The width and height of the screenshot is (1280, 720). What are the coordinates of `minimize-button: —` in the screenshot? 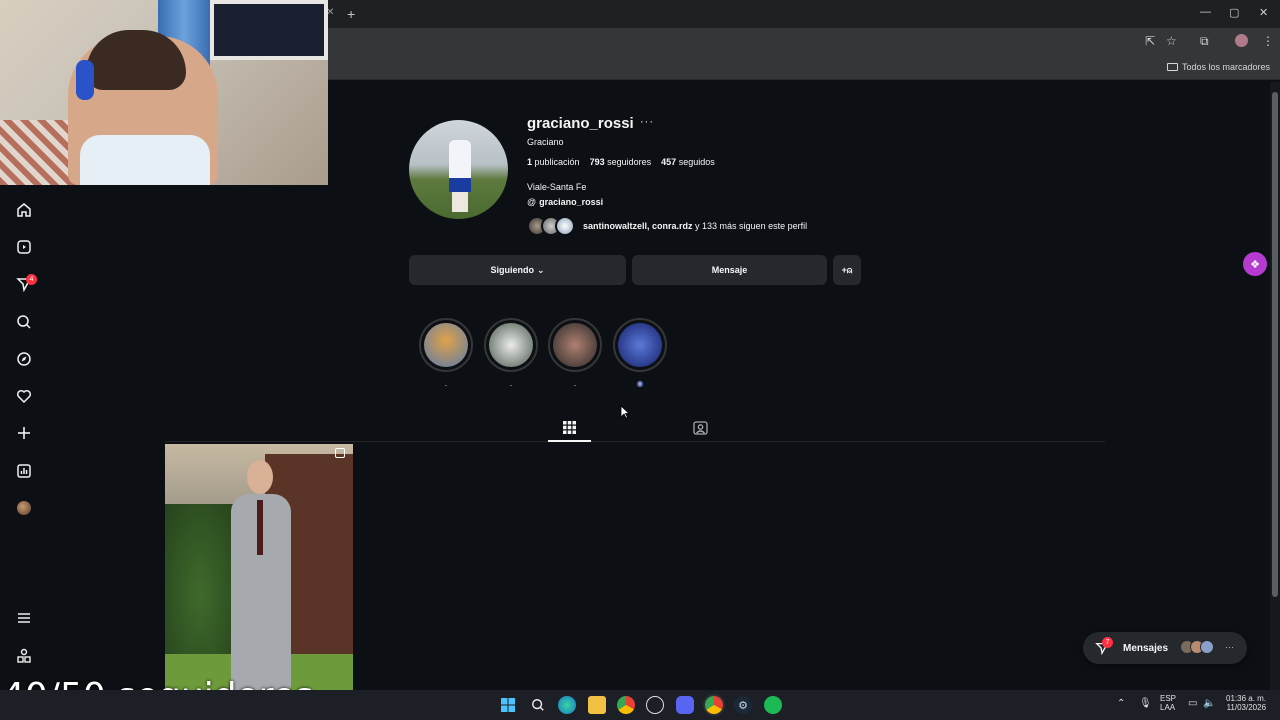 It's located at (1205, 12).